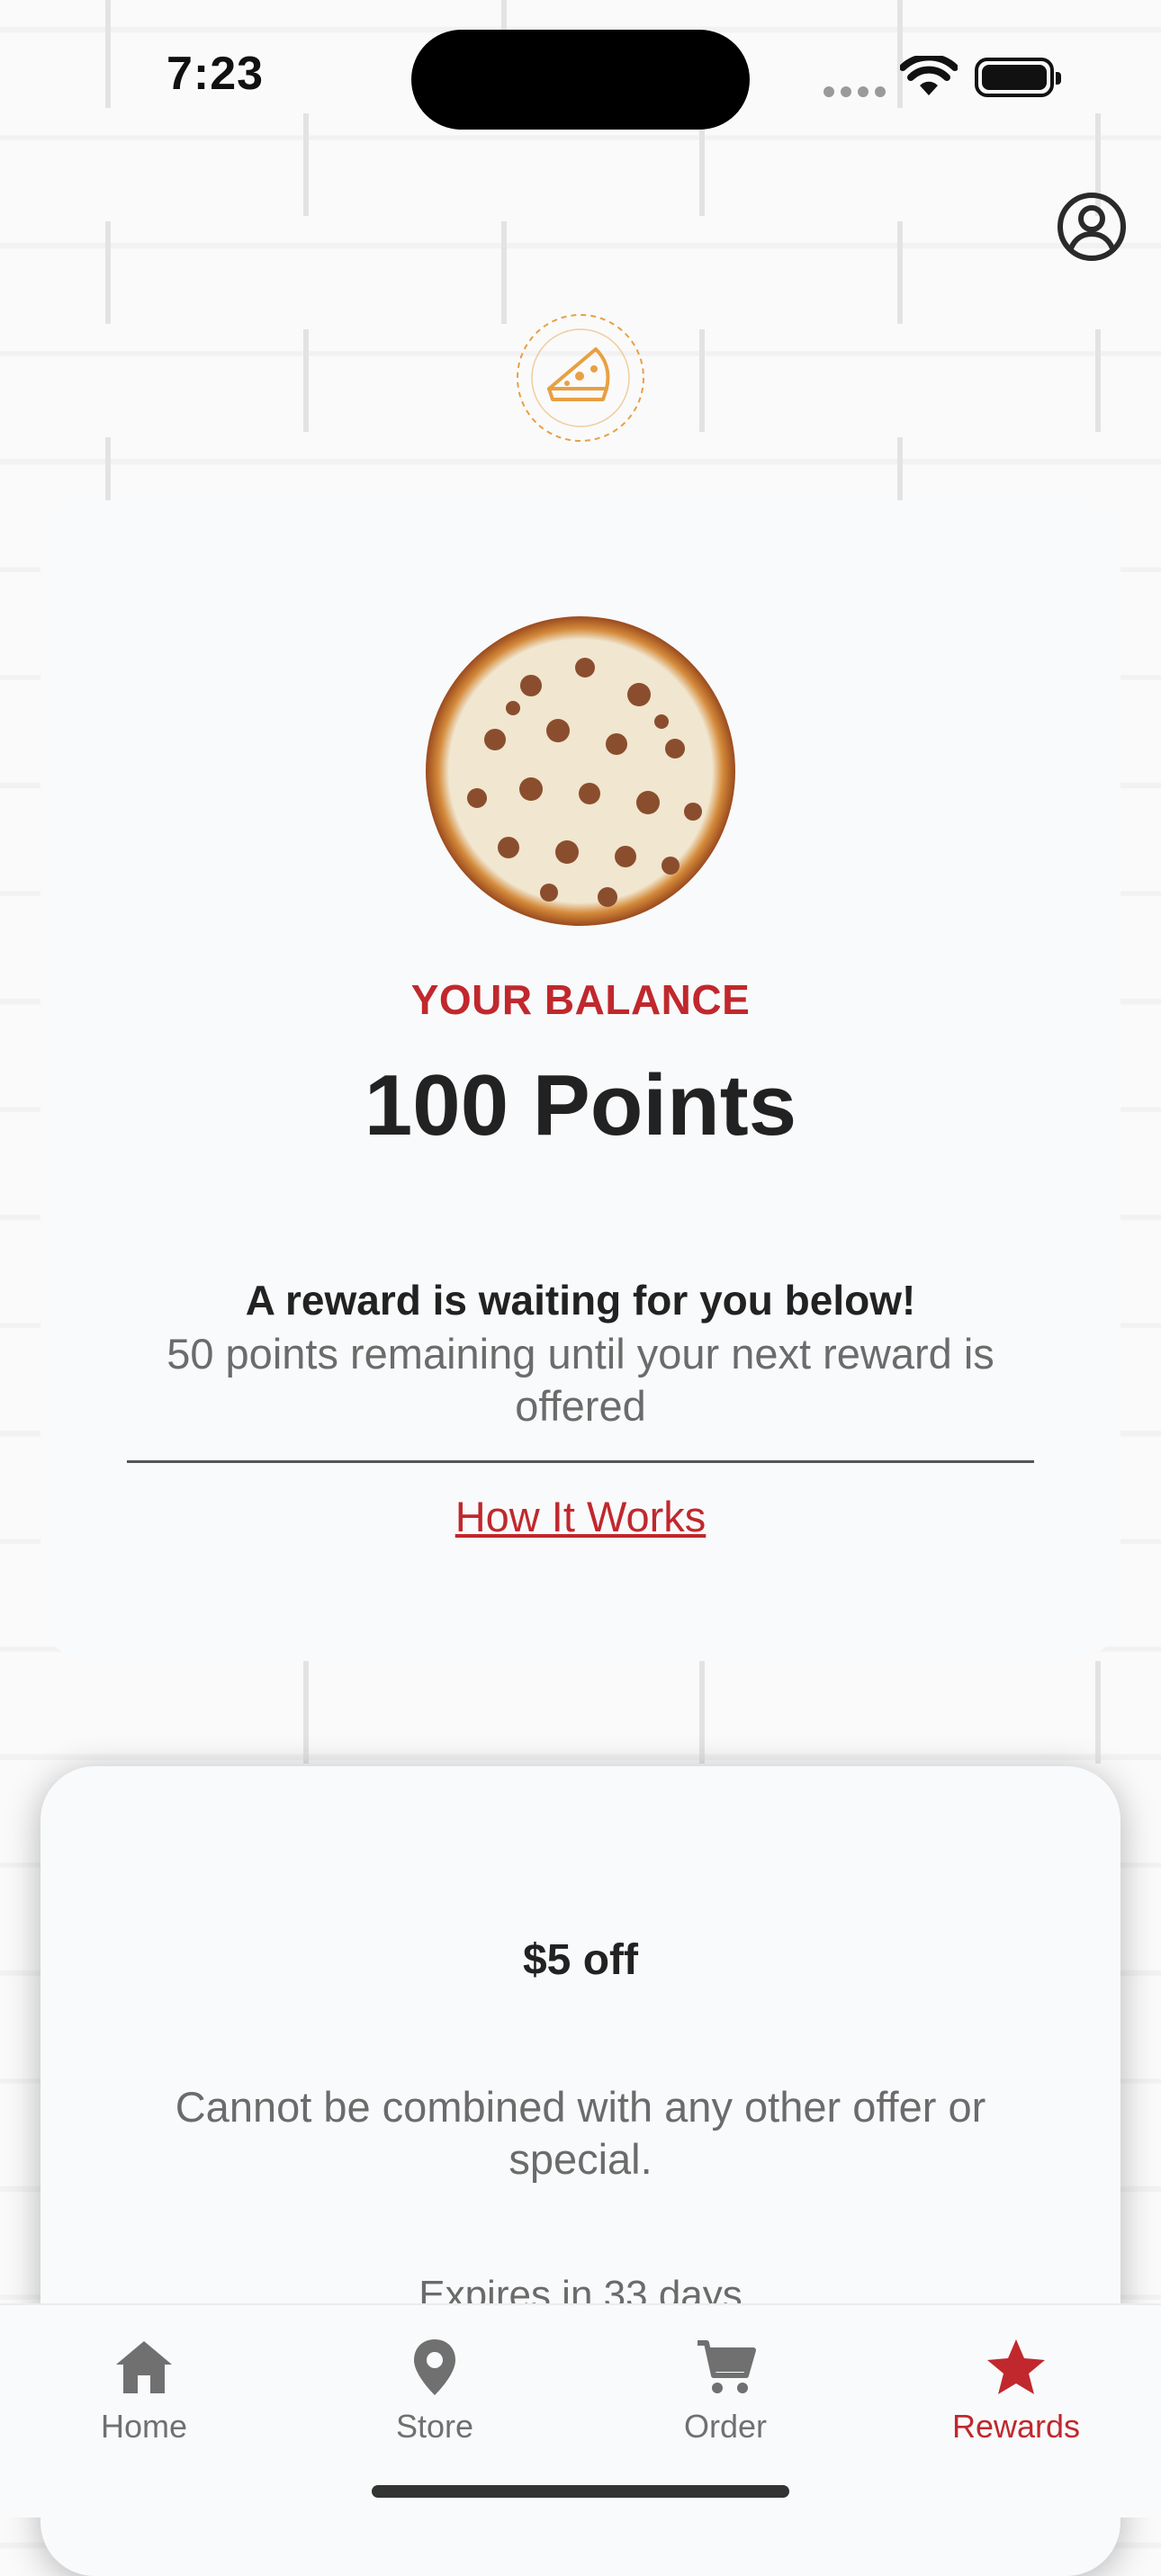 This screenshot has height=2576, width=1161. Describe the element at coordinates (929, 76) in the screenshot. I see `wifi-icon` at that location.